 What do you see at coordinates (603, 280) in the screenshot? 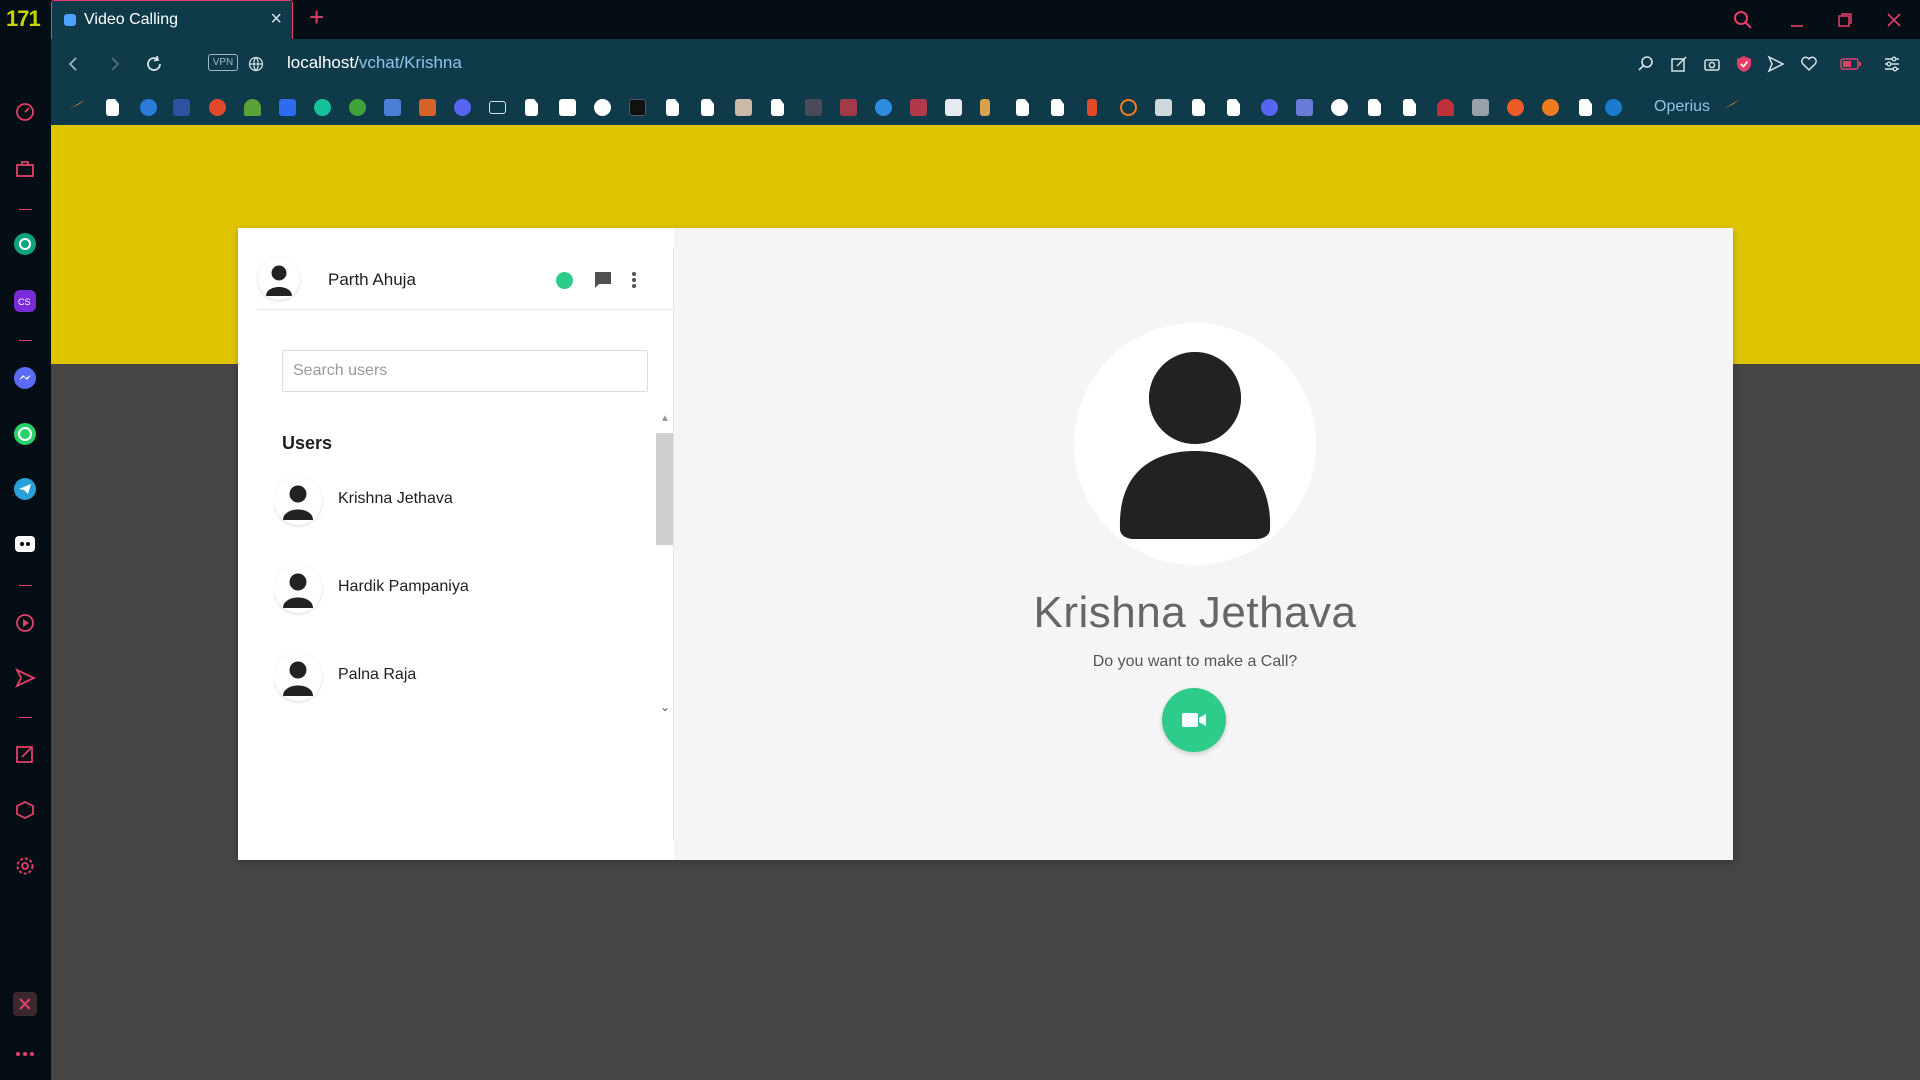
I see `chat-bubble-icon` at bounding box center [603, 280].